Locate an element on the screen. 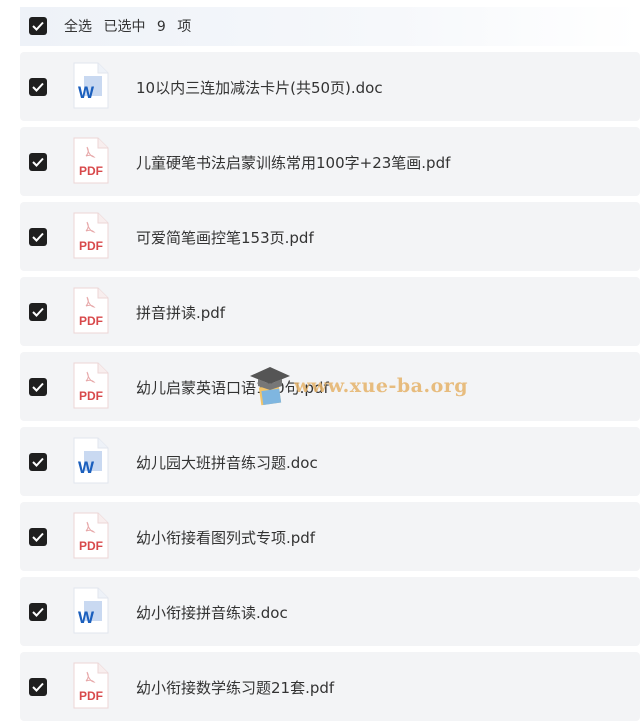  selection-summary: 全选 已选中 9 项 is located at coordinates (131, 26).